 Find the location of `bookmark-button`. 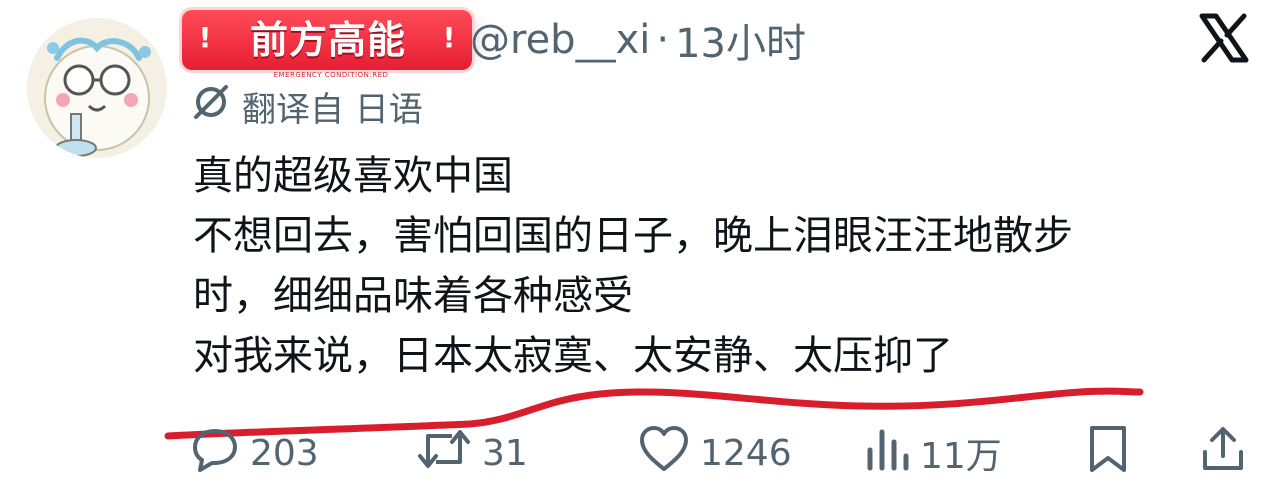

bookmark-button is located at coordinates (1108, 453).